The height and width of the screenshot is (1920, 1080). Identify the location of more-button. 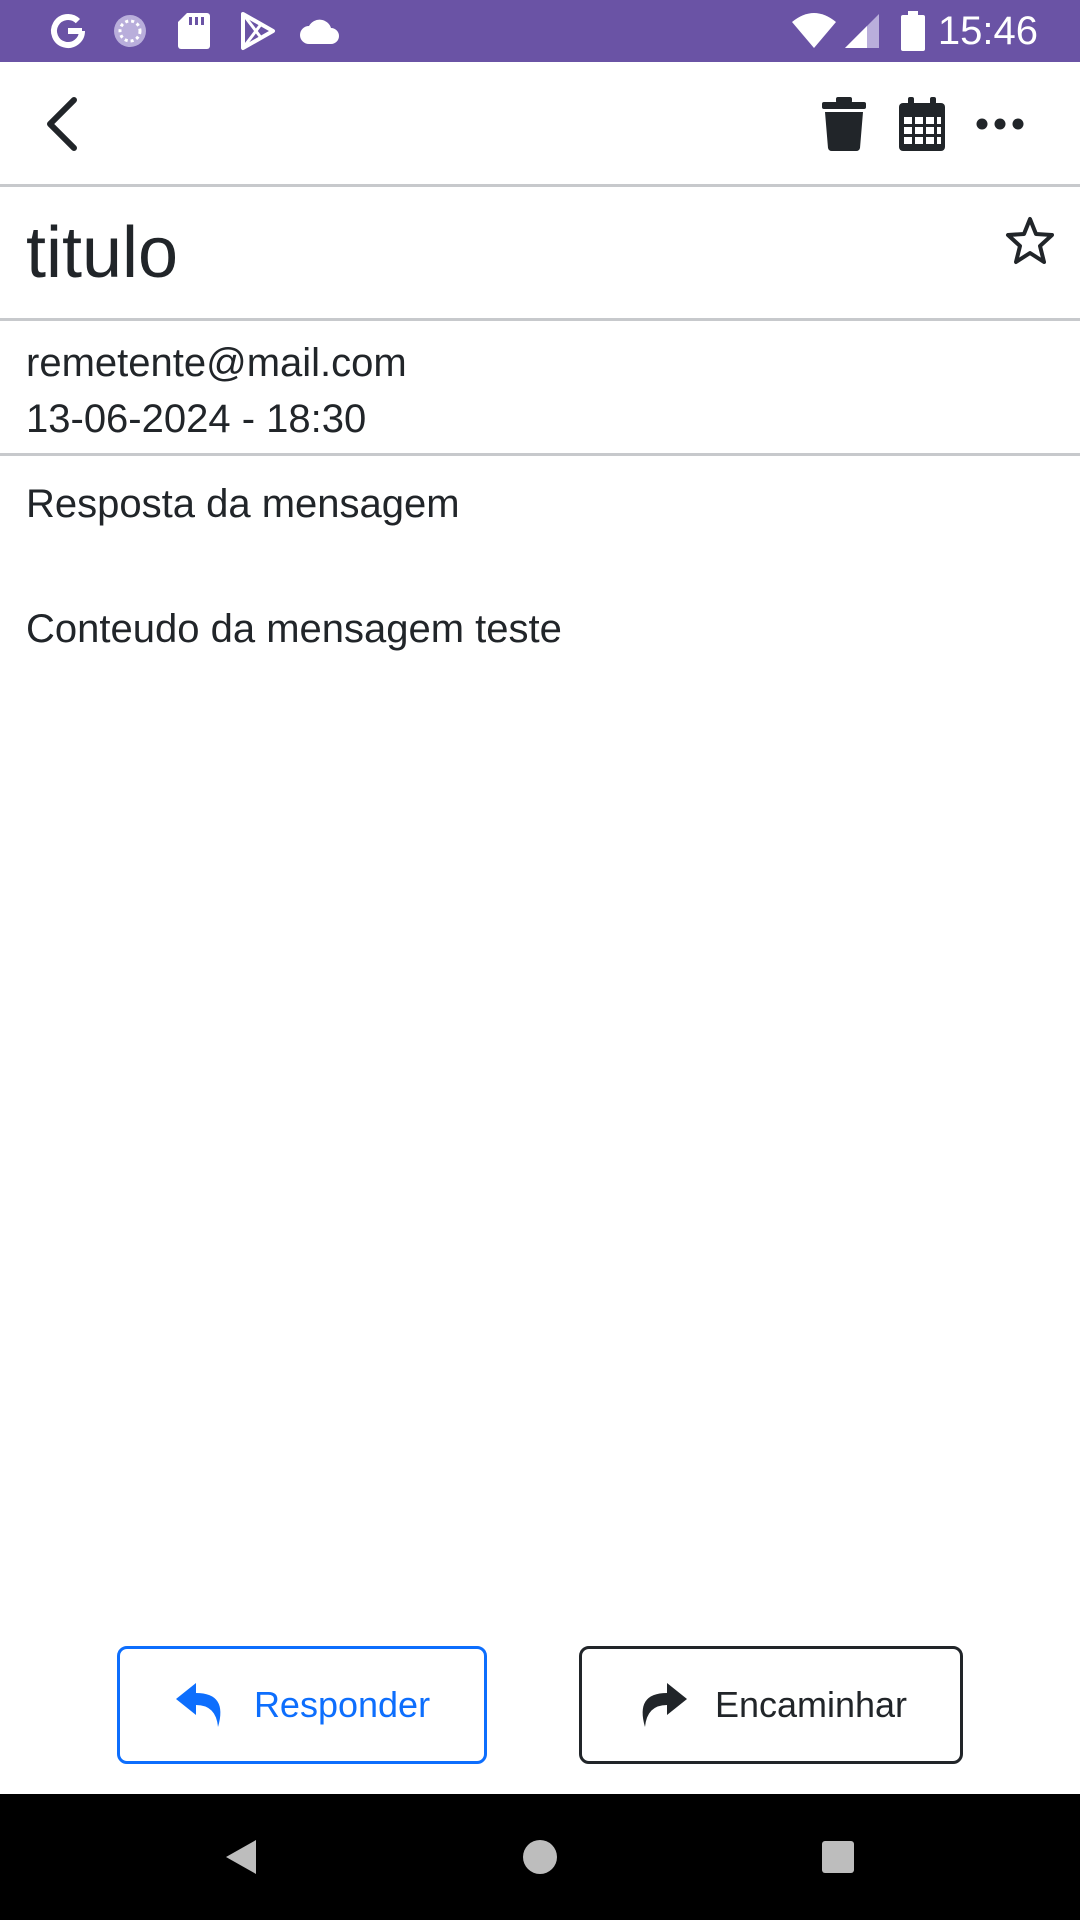
(1000, 124).